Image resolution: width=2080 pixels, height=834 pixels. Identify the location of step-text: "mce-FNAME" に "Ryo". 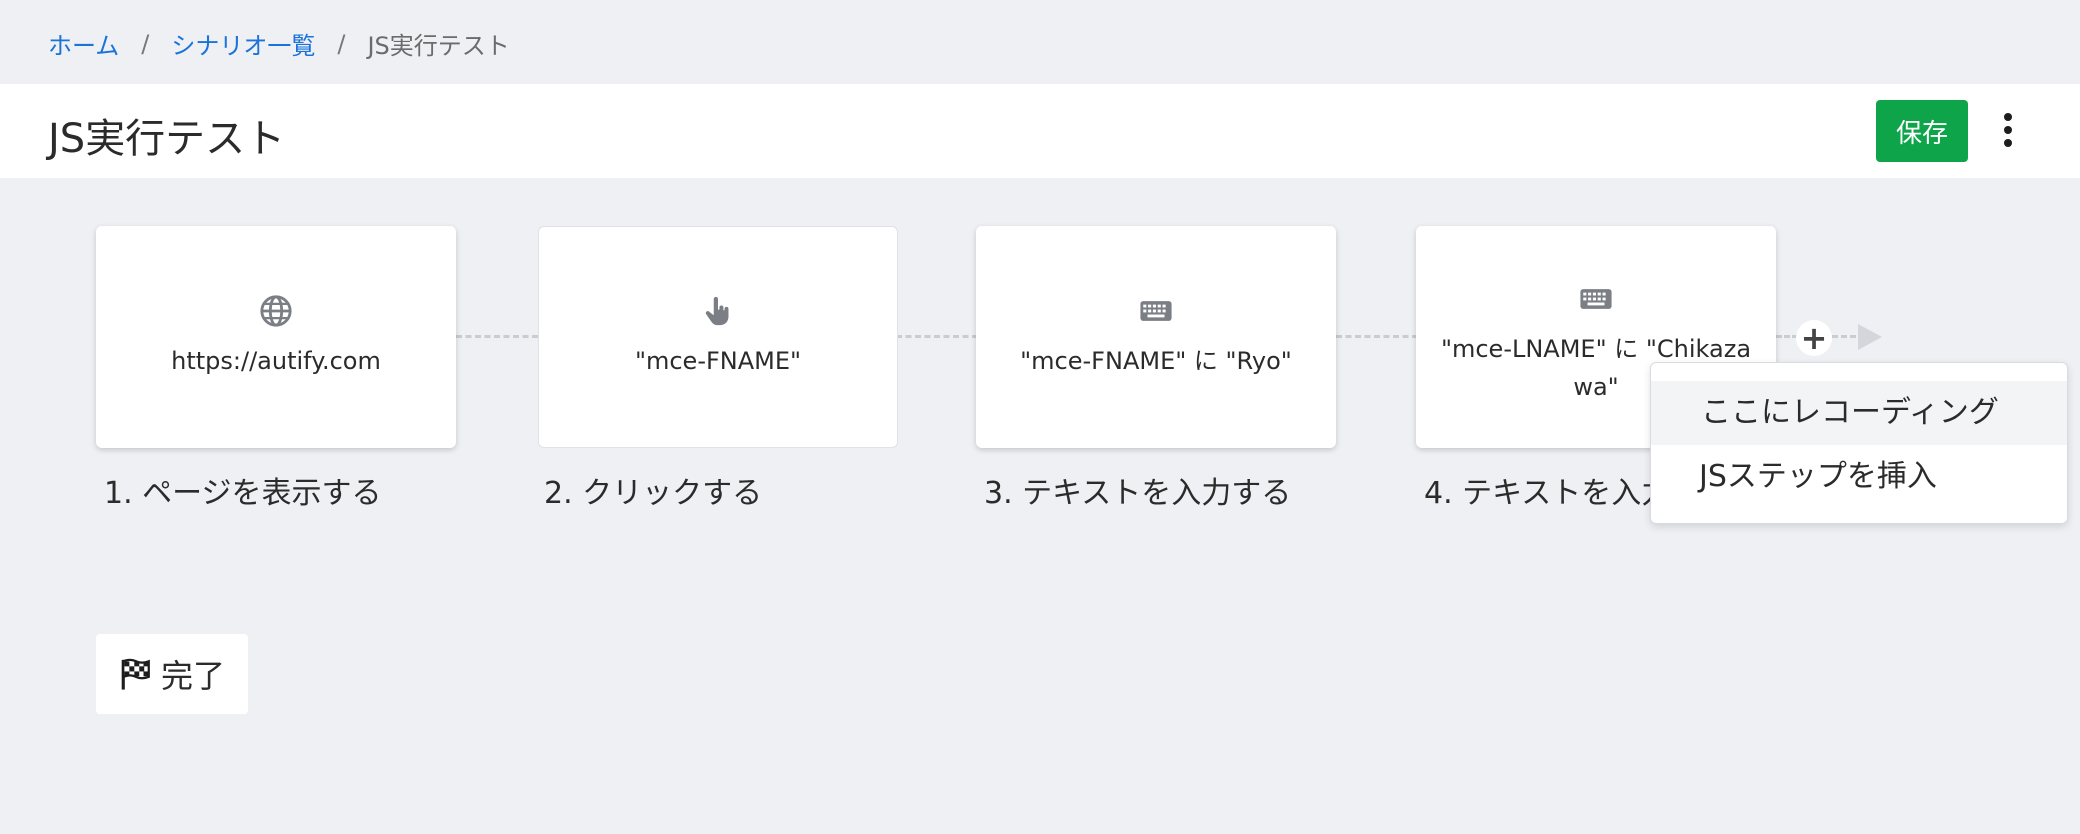
(1156, 361).